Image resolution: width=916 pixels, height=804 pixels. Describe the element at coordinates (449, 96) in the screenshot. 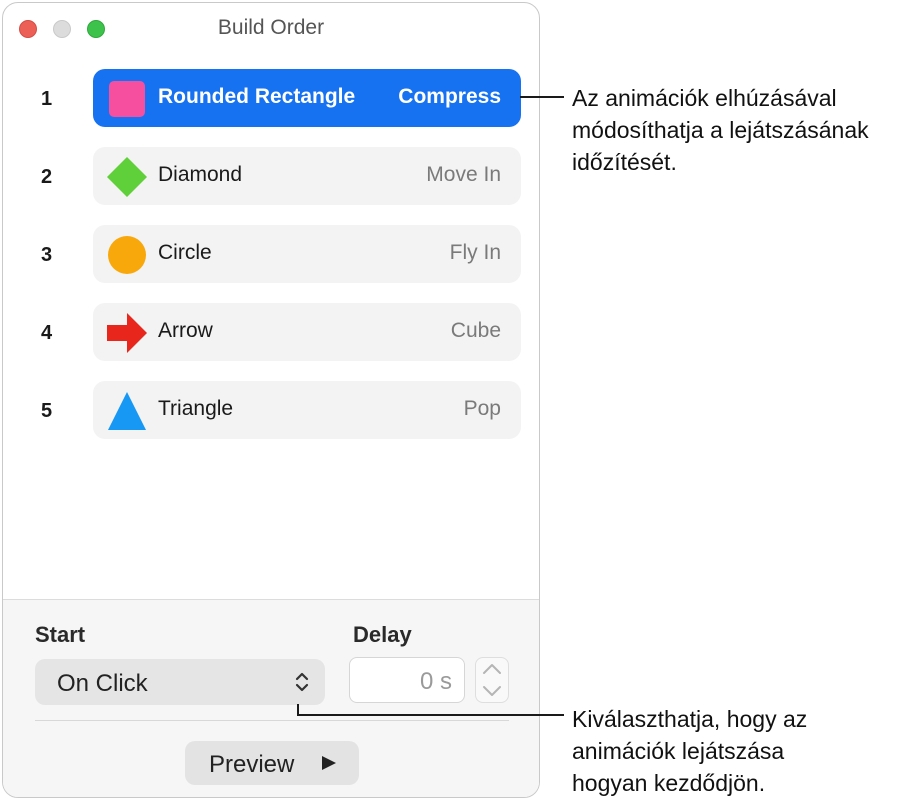

I see `build-row-effect: Compress` at that location.